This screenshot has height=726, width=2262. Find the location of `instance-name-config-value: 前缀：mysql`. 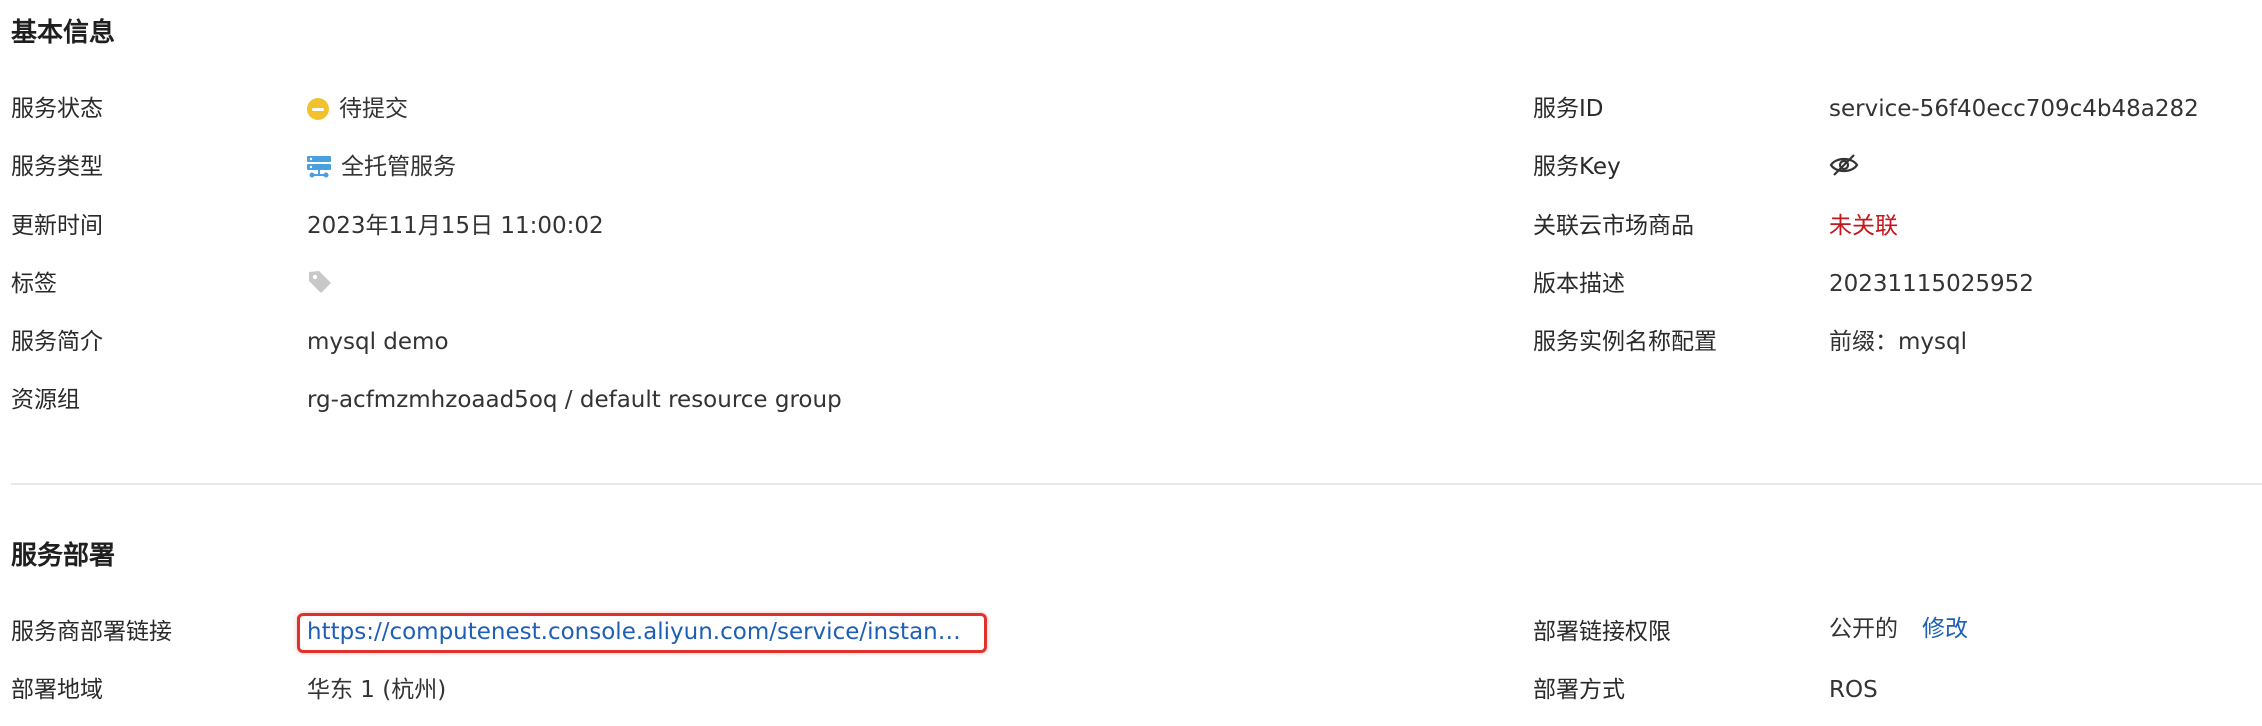

instance-name-config-value: 前缀：mysql is located at coordinates (1898, 342).